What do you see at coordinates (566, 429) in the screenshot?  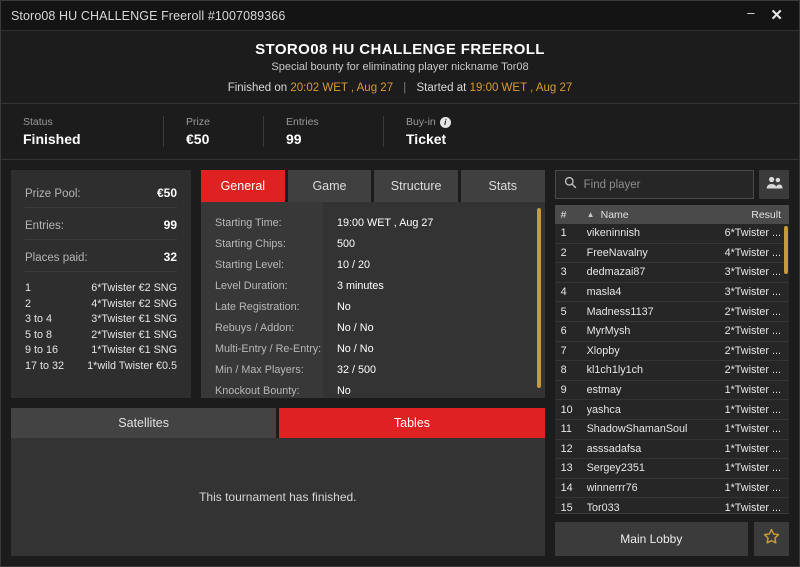 I see `player-rank: 11` at bounding box center [566, 429].